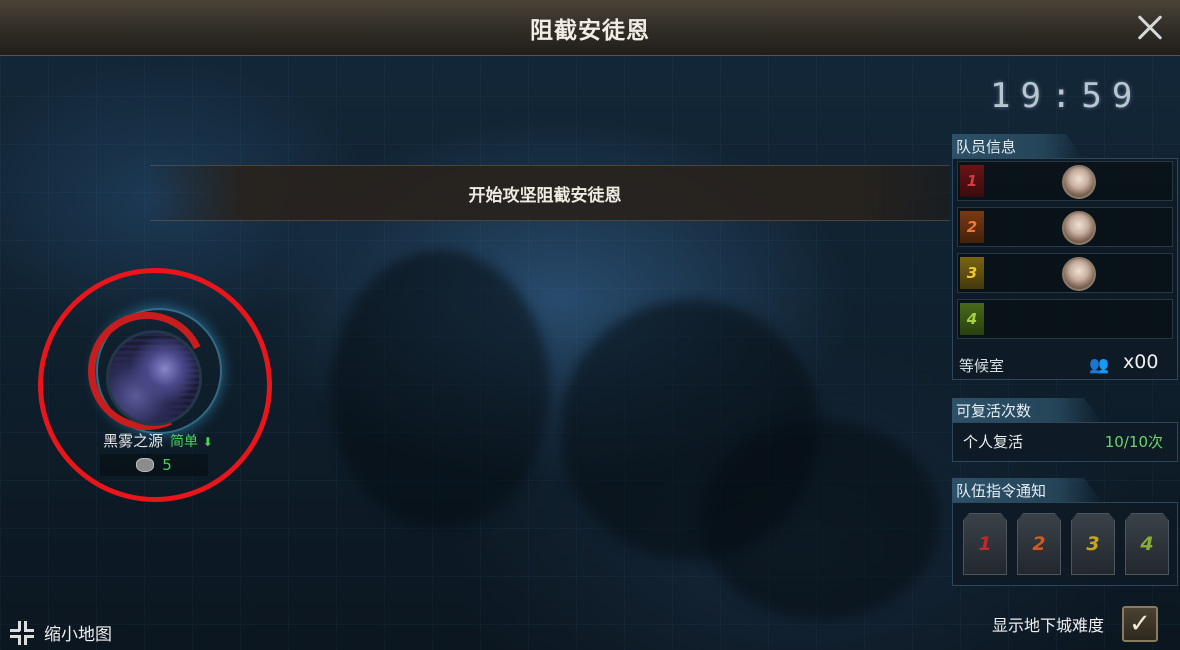 Image resolution: width=1180 pixels, height=650 pixels. What do you see at coordinates (1017, 146) in the screenshot?
I see `team-info-tab: 队员信息` at bounding box center [1017, 146].